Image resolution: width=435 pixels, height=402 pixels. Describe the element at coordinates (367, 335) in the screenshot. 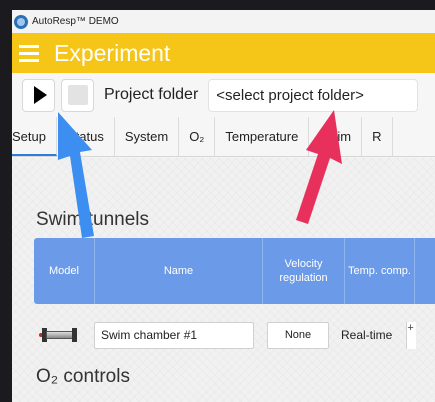

I see `temp-comp-value: Real-time` at that location.